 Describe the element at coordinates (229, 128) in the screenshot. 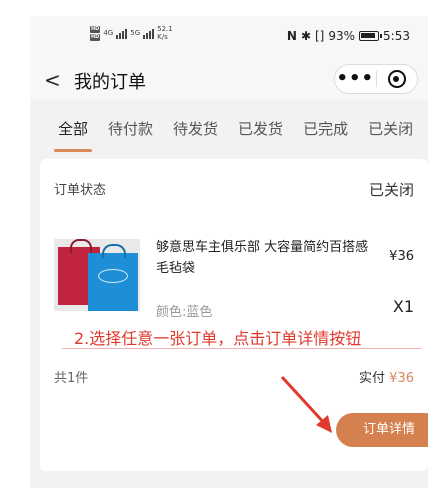

I see `order-tabs: 全部 待付款 待发货 已发货 已完成 已关闭` at that location.